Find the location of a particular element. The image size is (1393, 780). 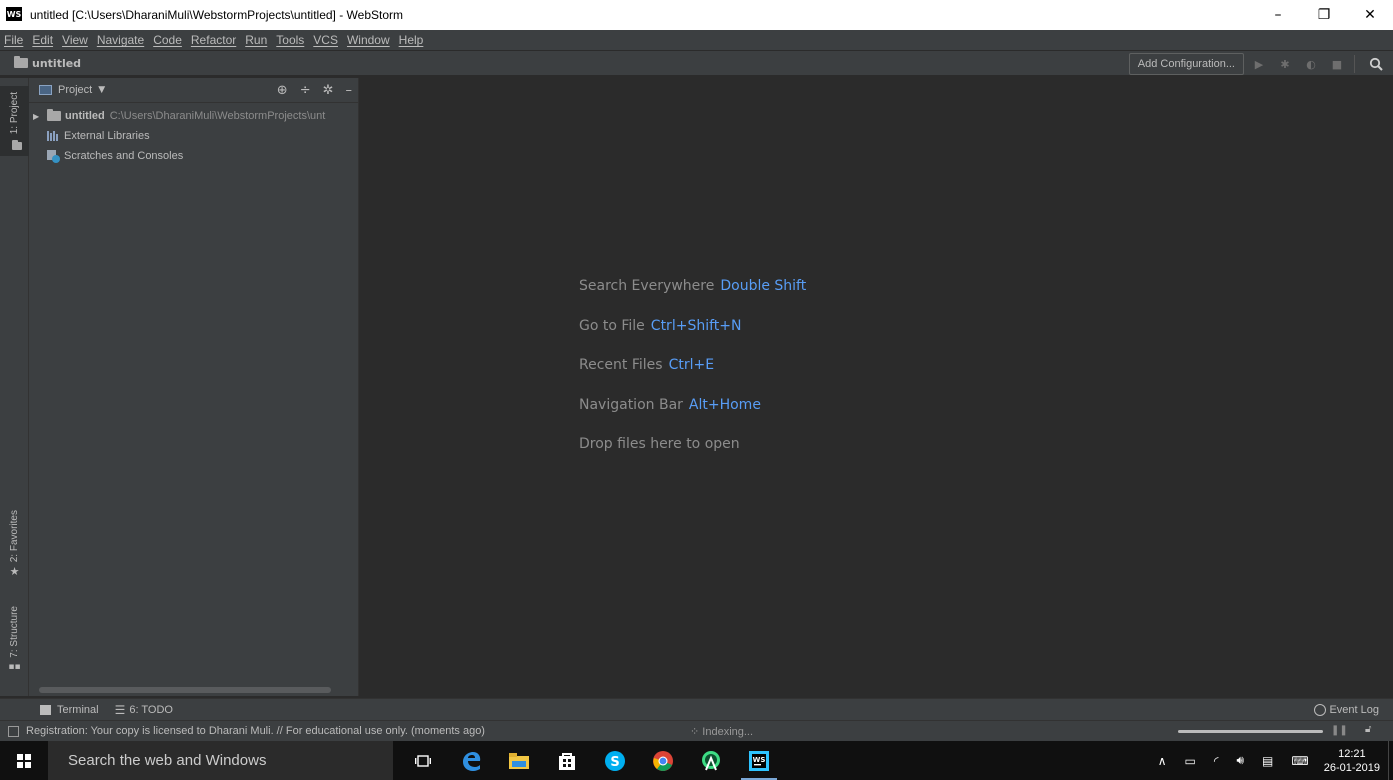

hint-shortcut: Ctrl+Shift+N is located at coordinates (696, 325).